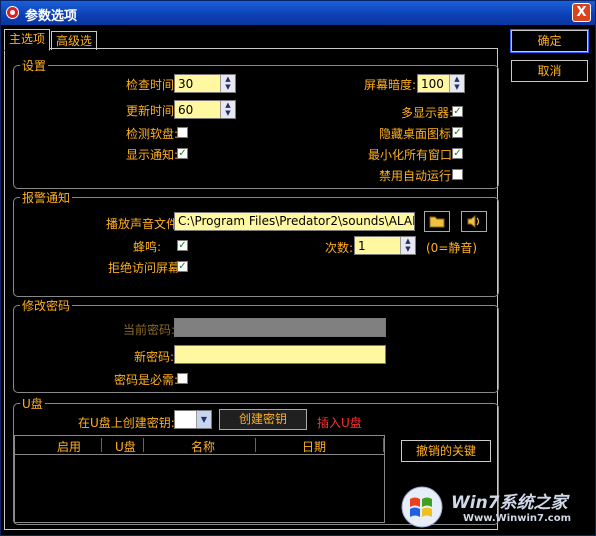 The height and width of the screenshot is (536, 596). What do you see at coordinates (263, 419) in the screenshot?
I see `create-key-button: 创建密钥` at bounding box center [263, 419].